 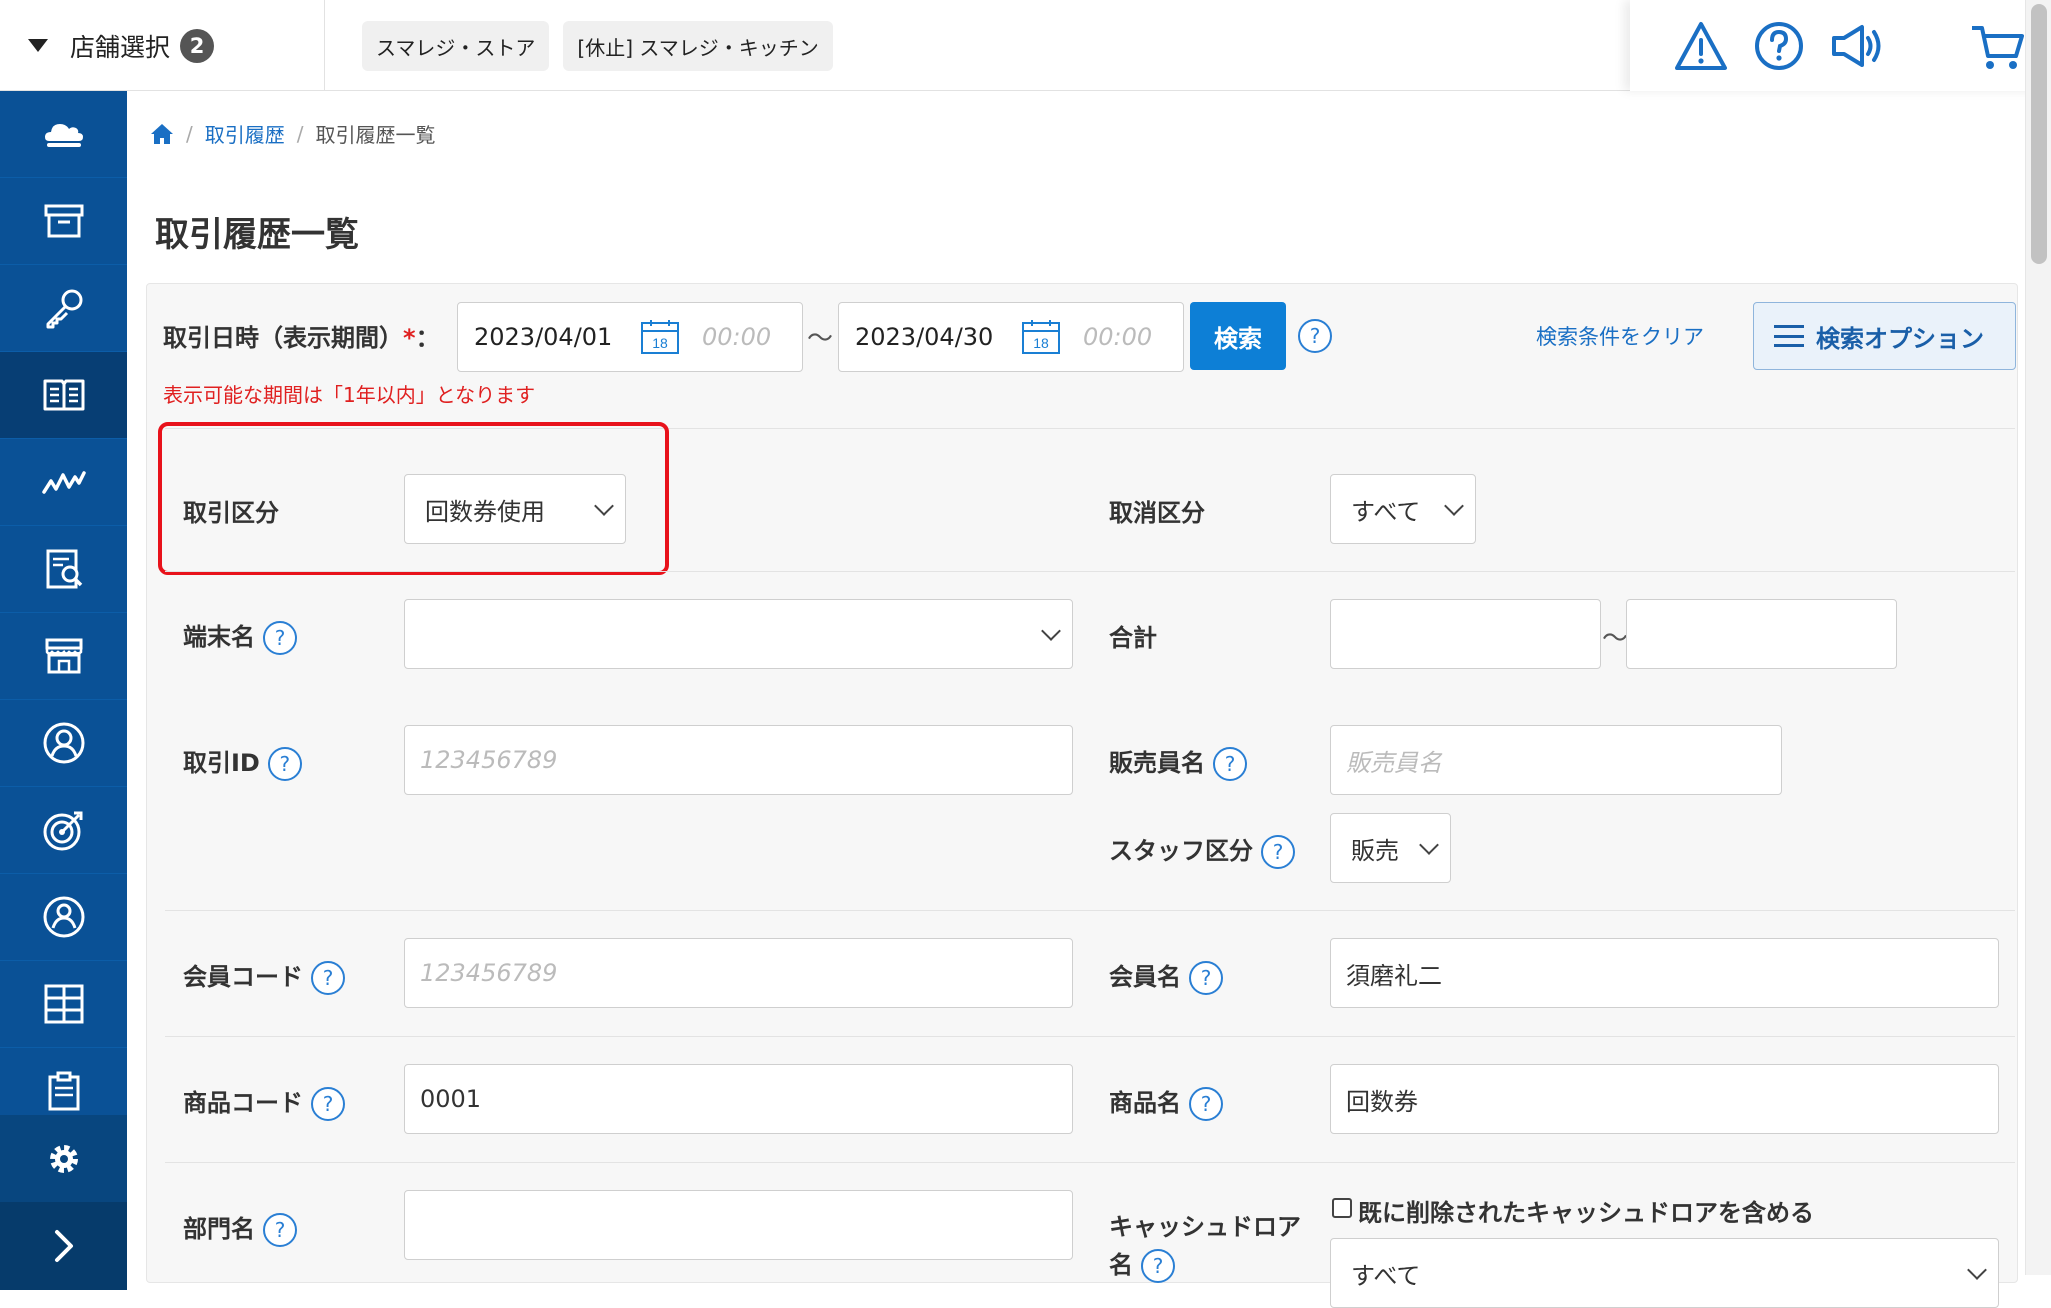 What do you see at coordinates (698, 46) in the screenshot?
I see `store-tab-kitchen: [休止] スマレジ・キッチン` at bounding box center [698, 46].